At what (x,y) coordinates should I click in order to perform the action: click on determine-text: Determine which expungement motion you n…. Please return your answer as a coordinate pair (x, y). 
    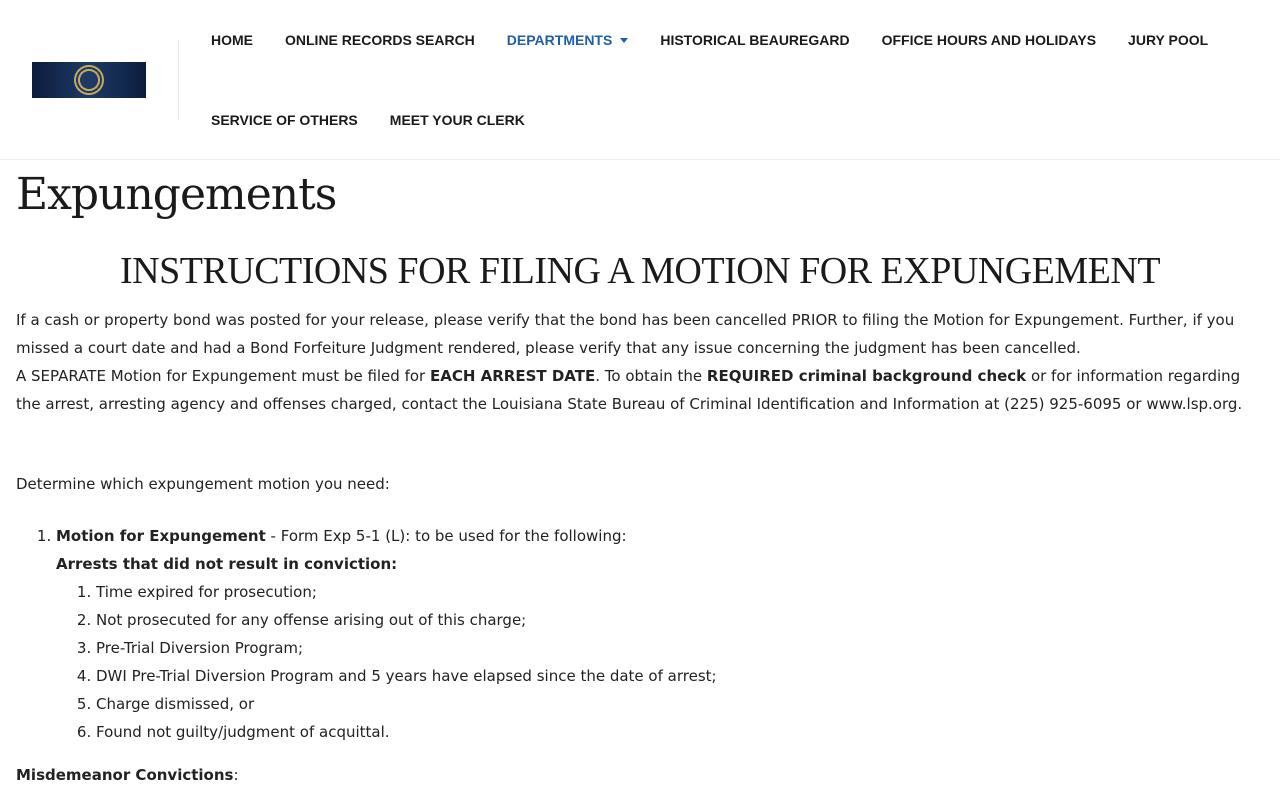
    Looking at the image, I should click on (203, 484).